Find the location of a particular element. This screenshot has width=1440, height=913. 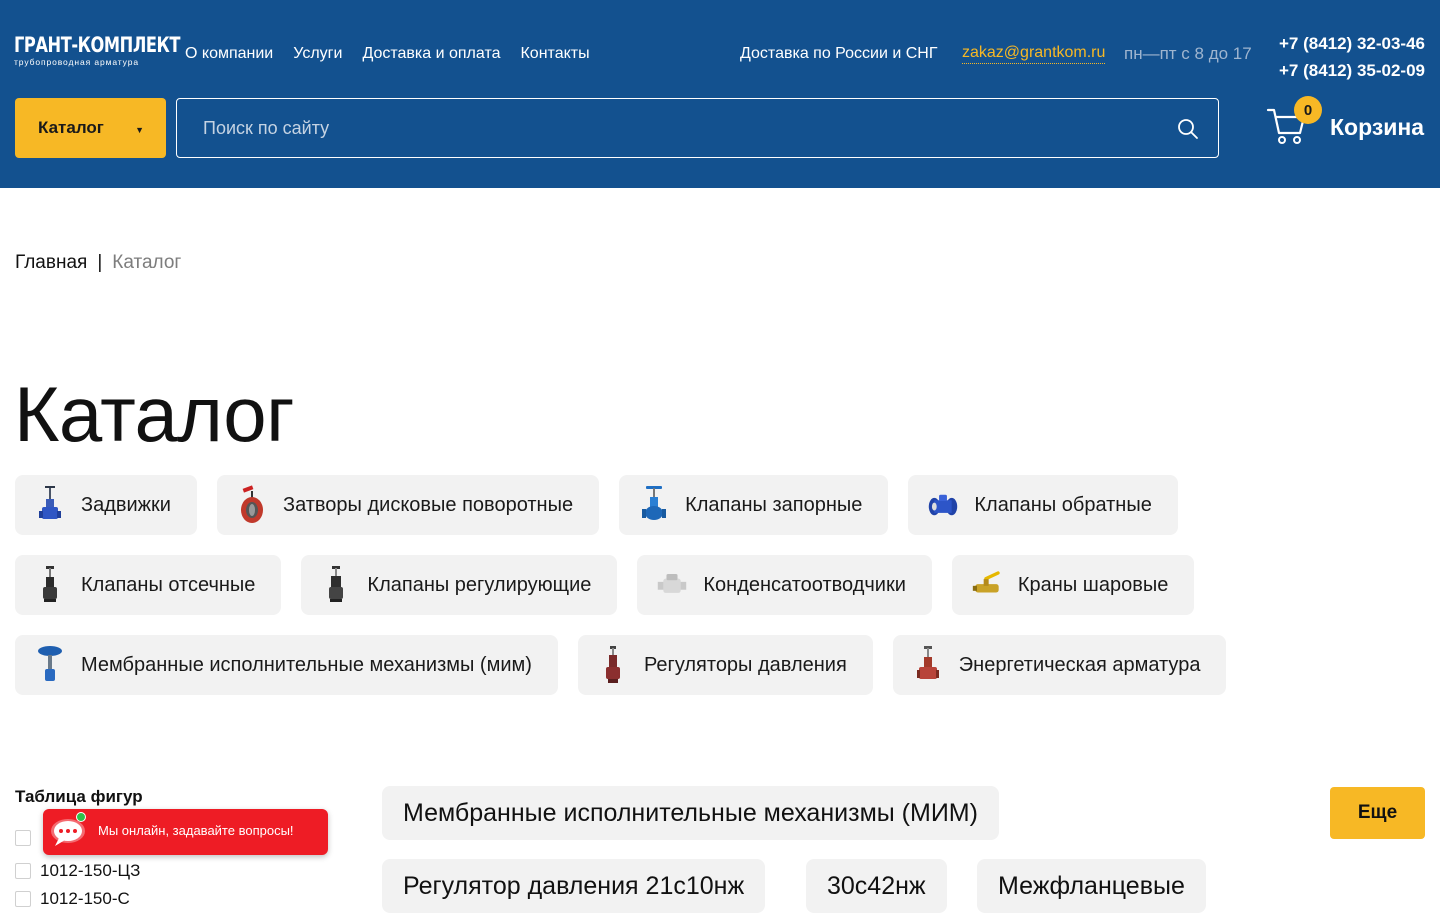

category-ball-valves: Краны шаровые is located at coordinates (1073, 585).